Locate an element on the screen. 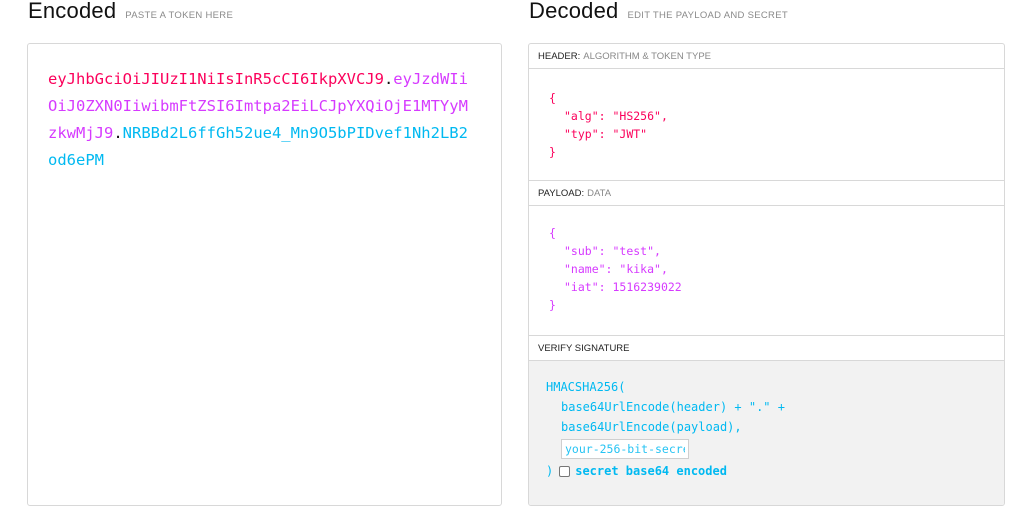 This screenshot has width=1024, height=514. json-line-iat: "iat": 1516239022 is located at coordinates (623, 287).